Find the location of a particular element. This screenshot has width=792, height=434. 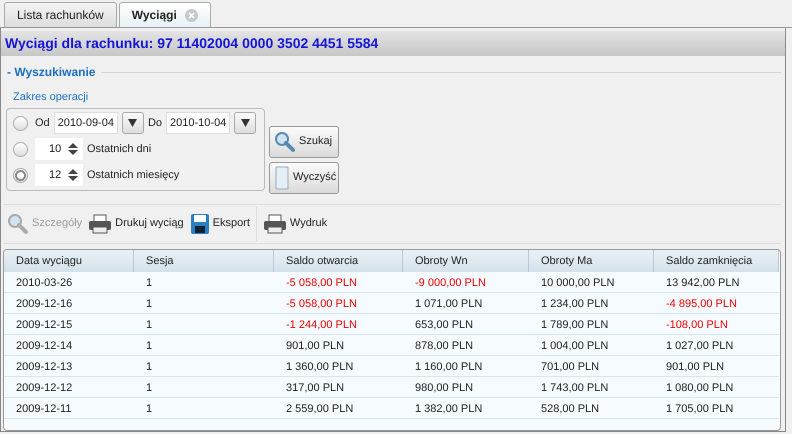

table-cell: 1 705,00 PLN is located at coordinates (716, 408).